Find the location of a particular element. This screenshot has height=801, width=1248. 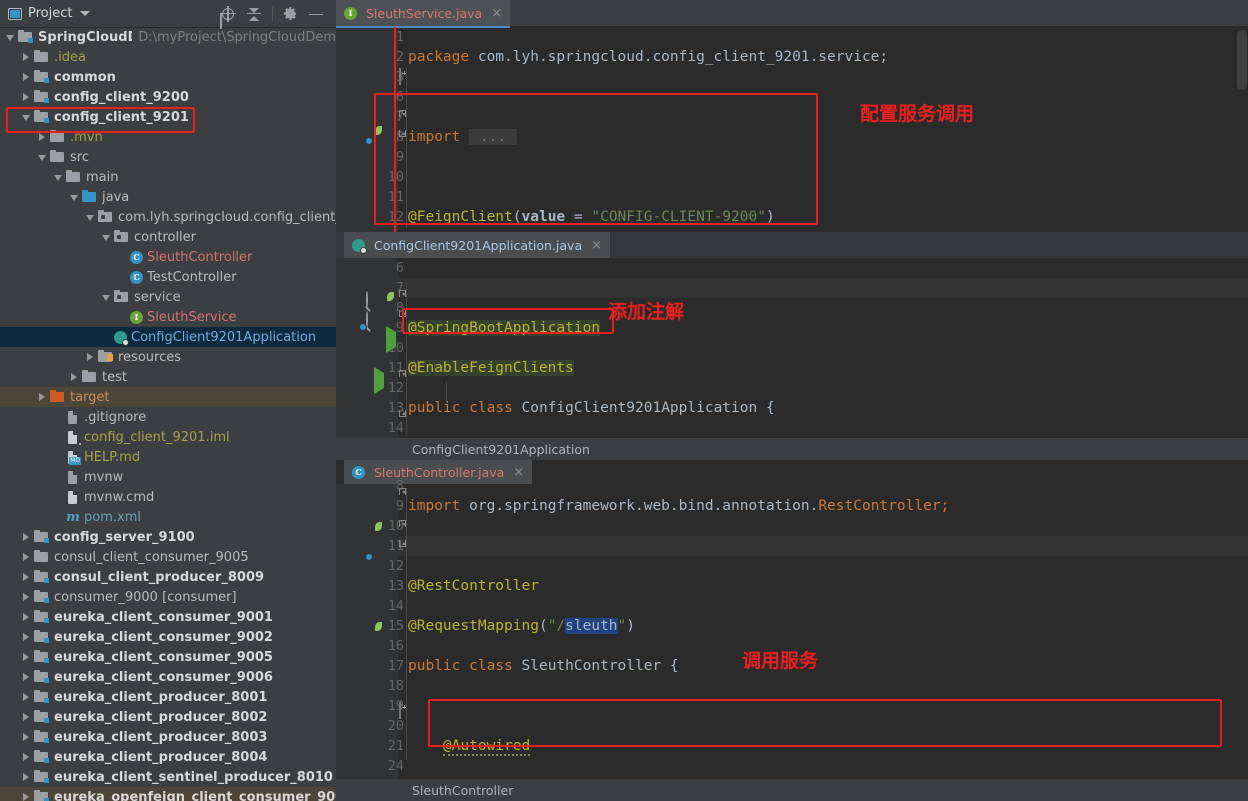

tree-item-src: src is located at coordinates (168, 157).